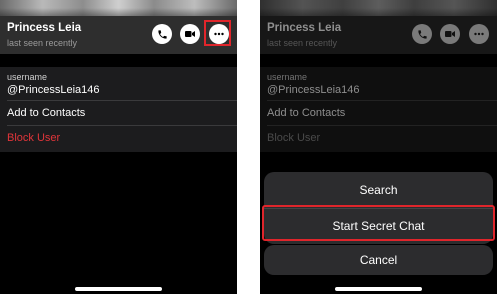  Describe the element at coordinates (378, 223) in the screenshot. I see `secret-chat-highlight` at that location.